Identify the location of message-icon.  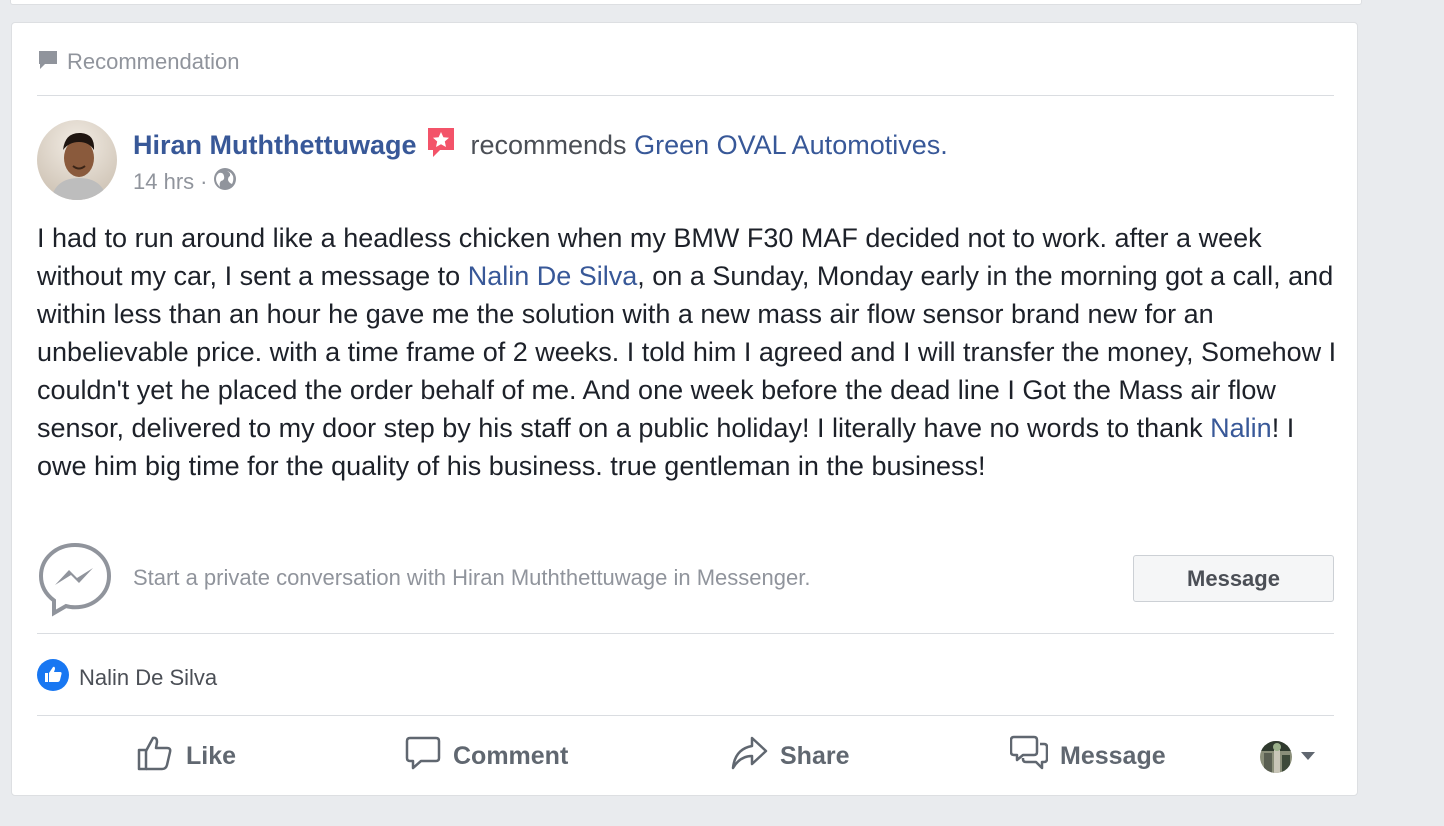
(1029, 756).